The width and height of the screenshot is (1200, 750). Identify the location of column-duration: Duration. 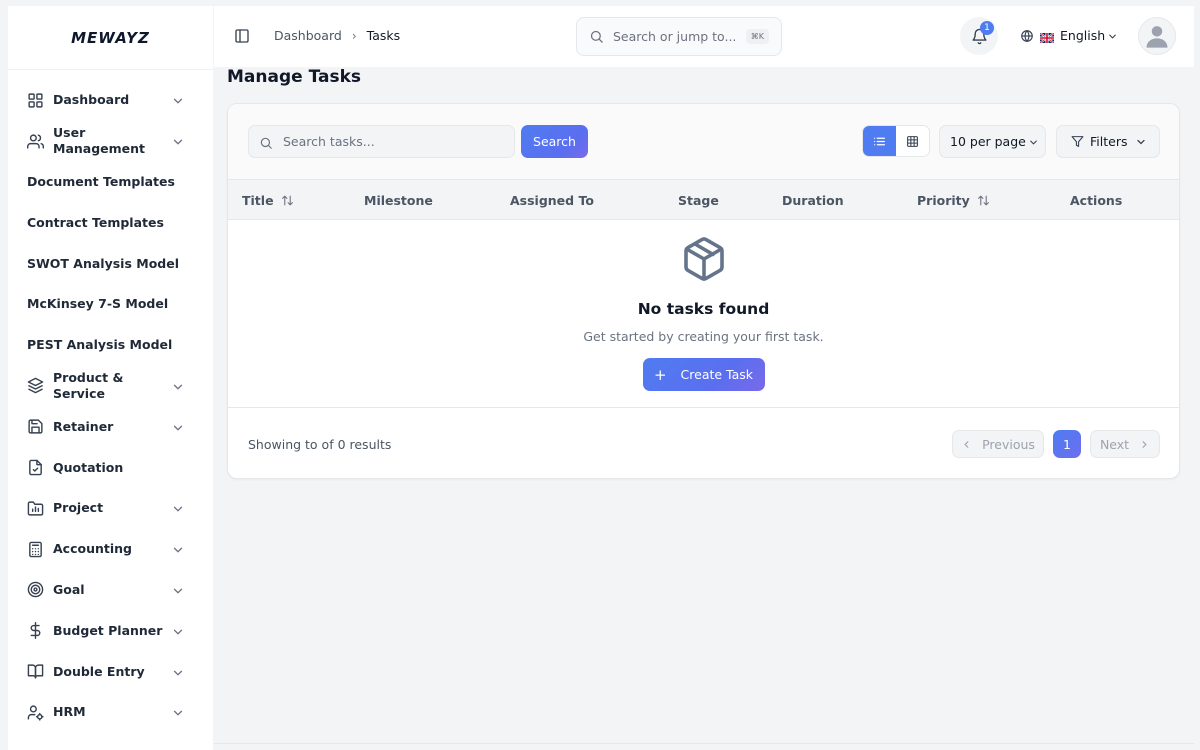
(813, 200).